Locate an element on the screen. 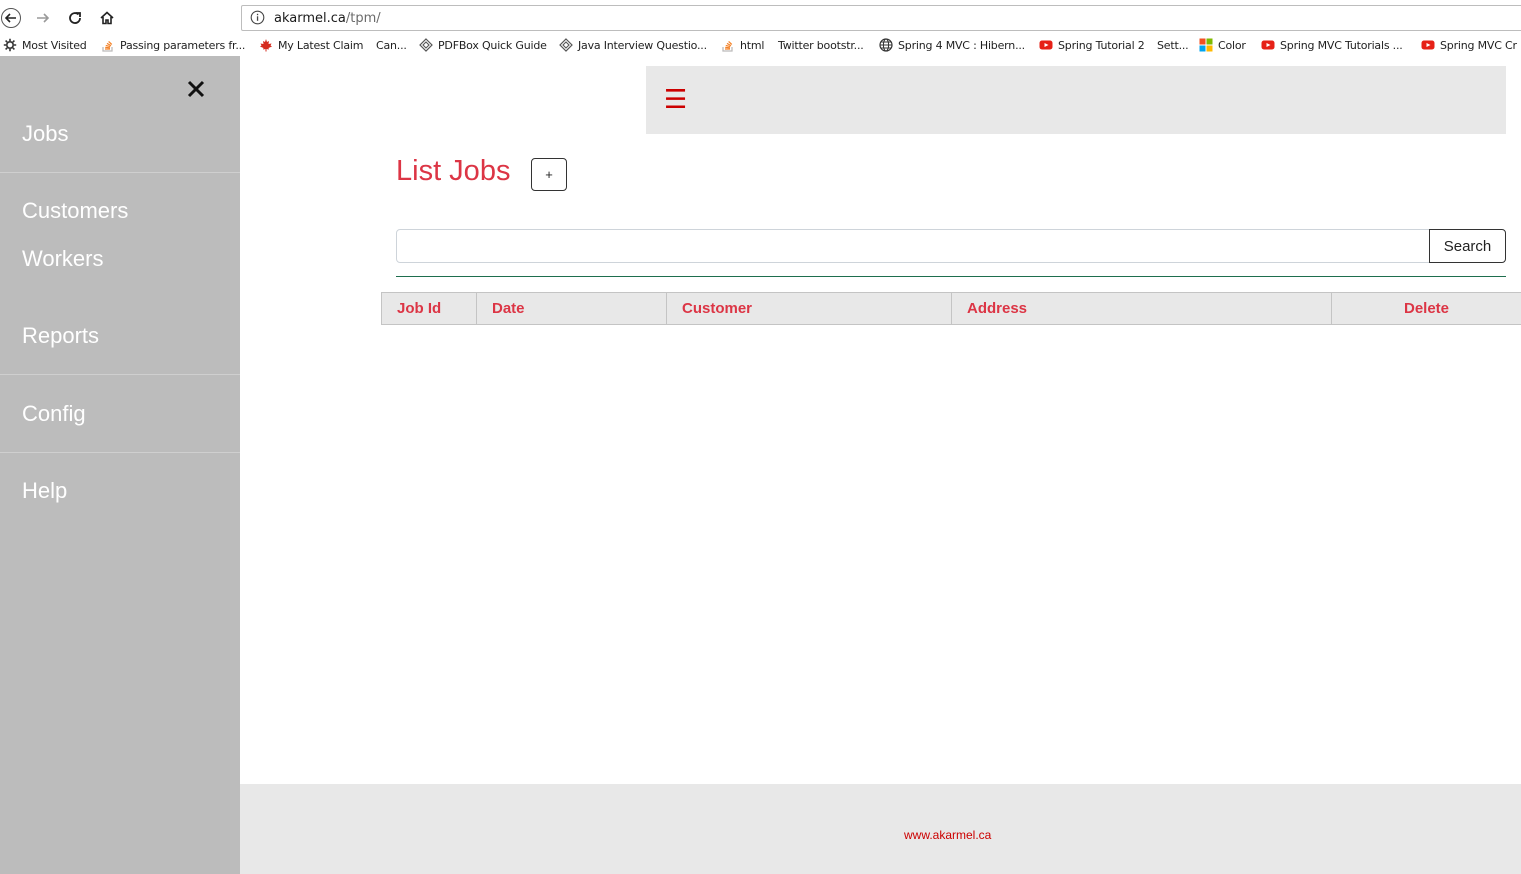 This screenshot has width=1521, height=874. search-button: Search is located at coordinates (1467, 246).